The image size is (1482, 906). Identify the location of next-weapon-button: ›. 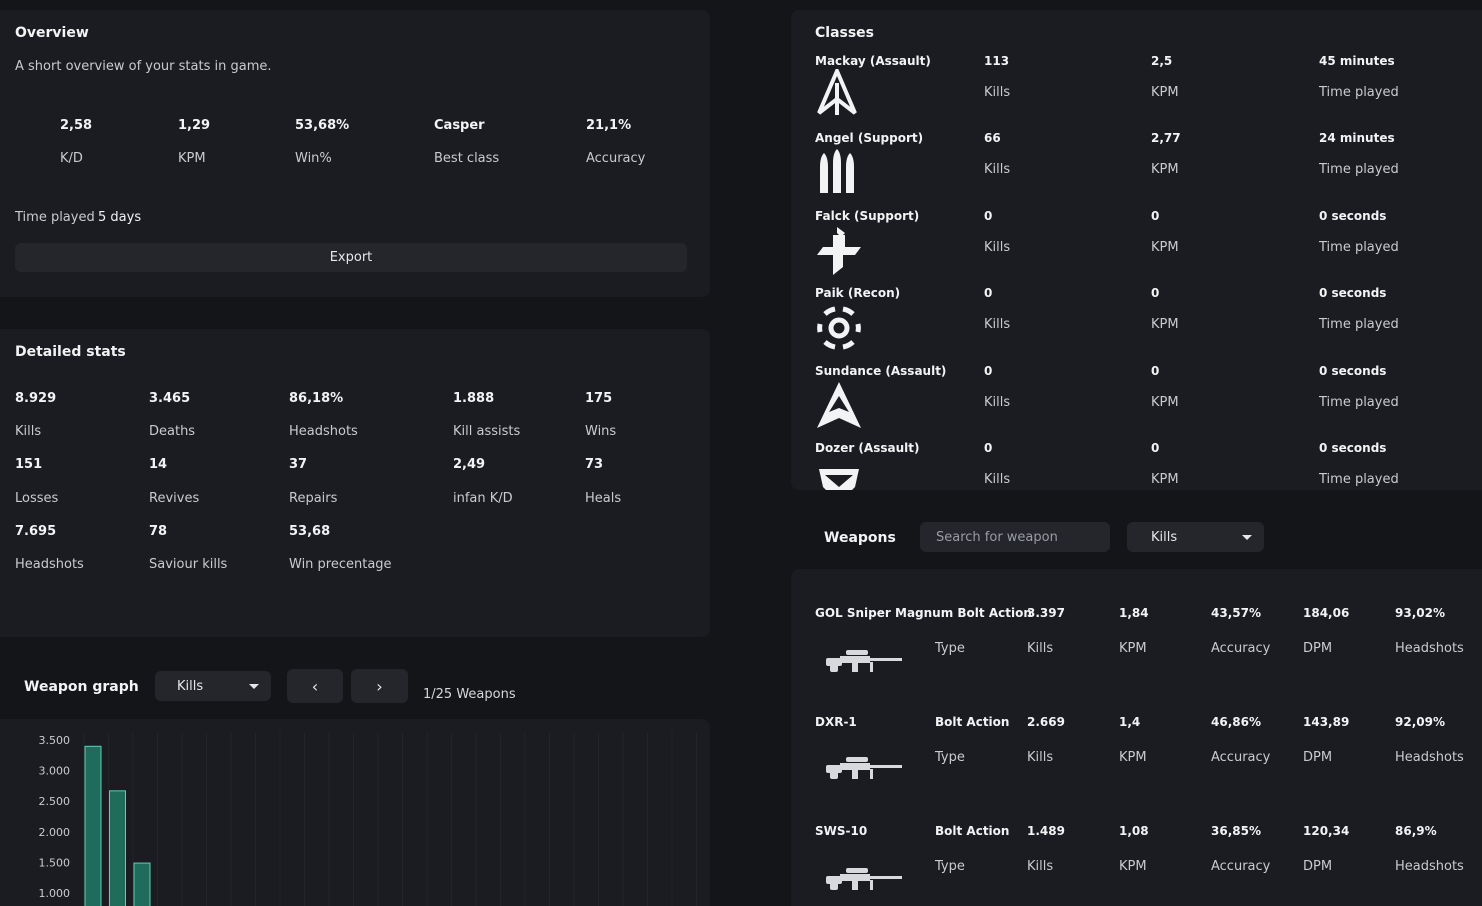
(379, 686).